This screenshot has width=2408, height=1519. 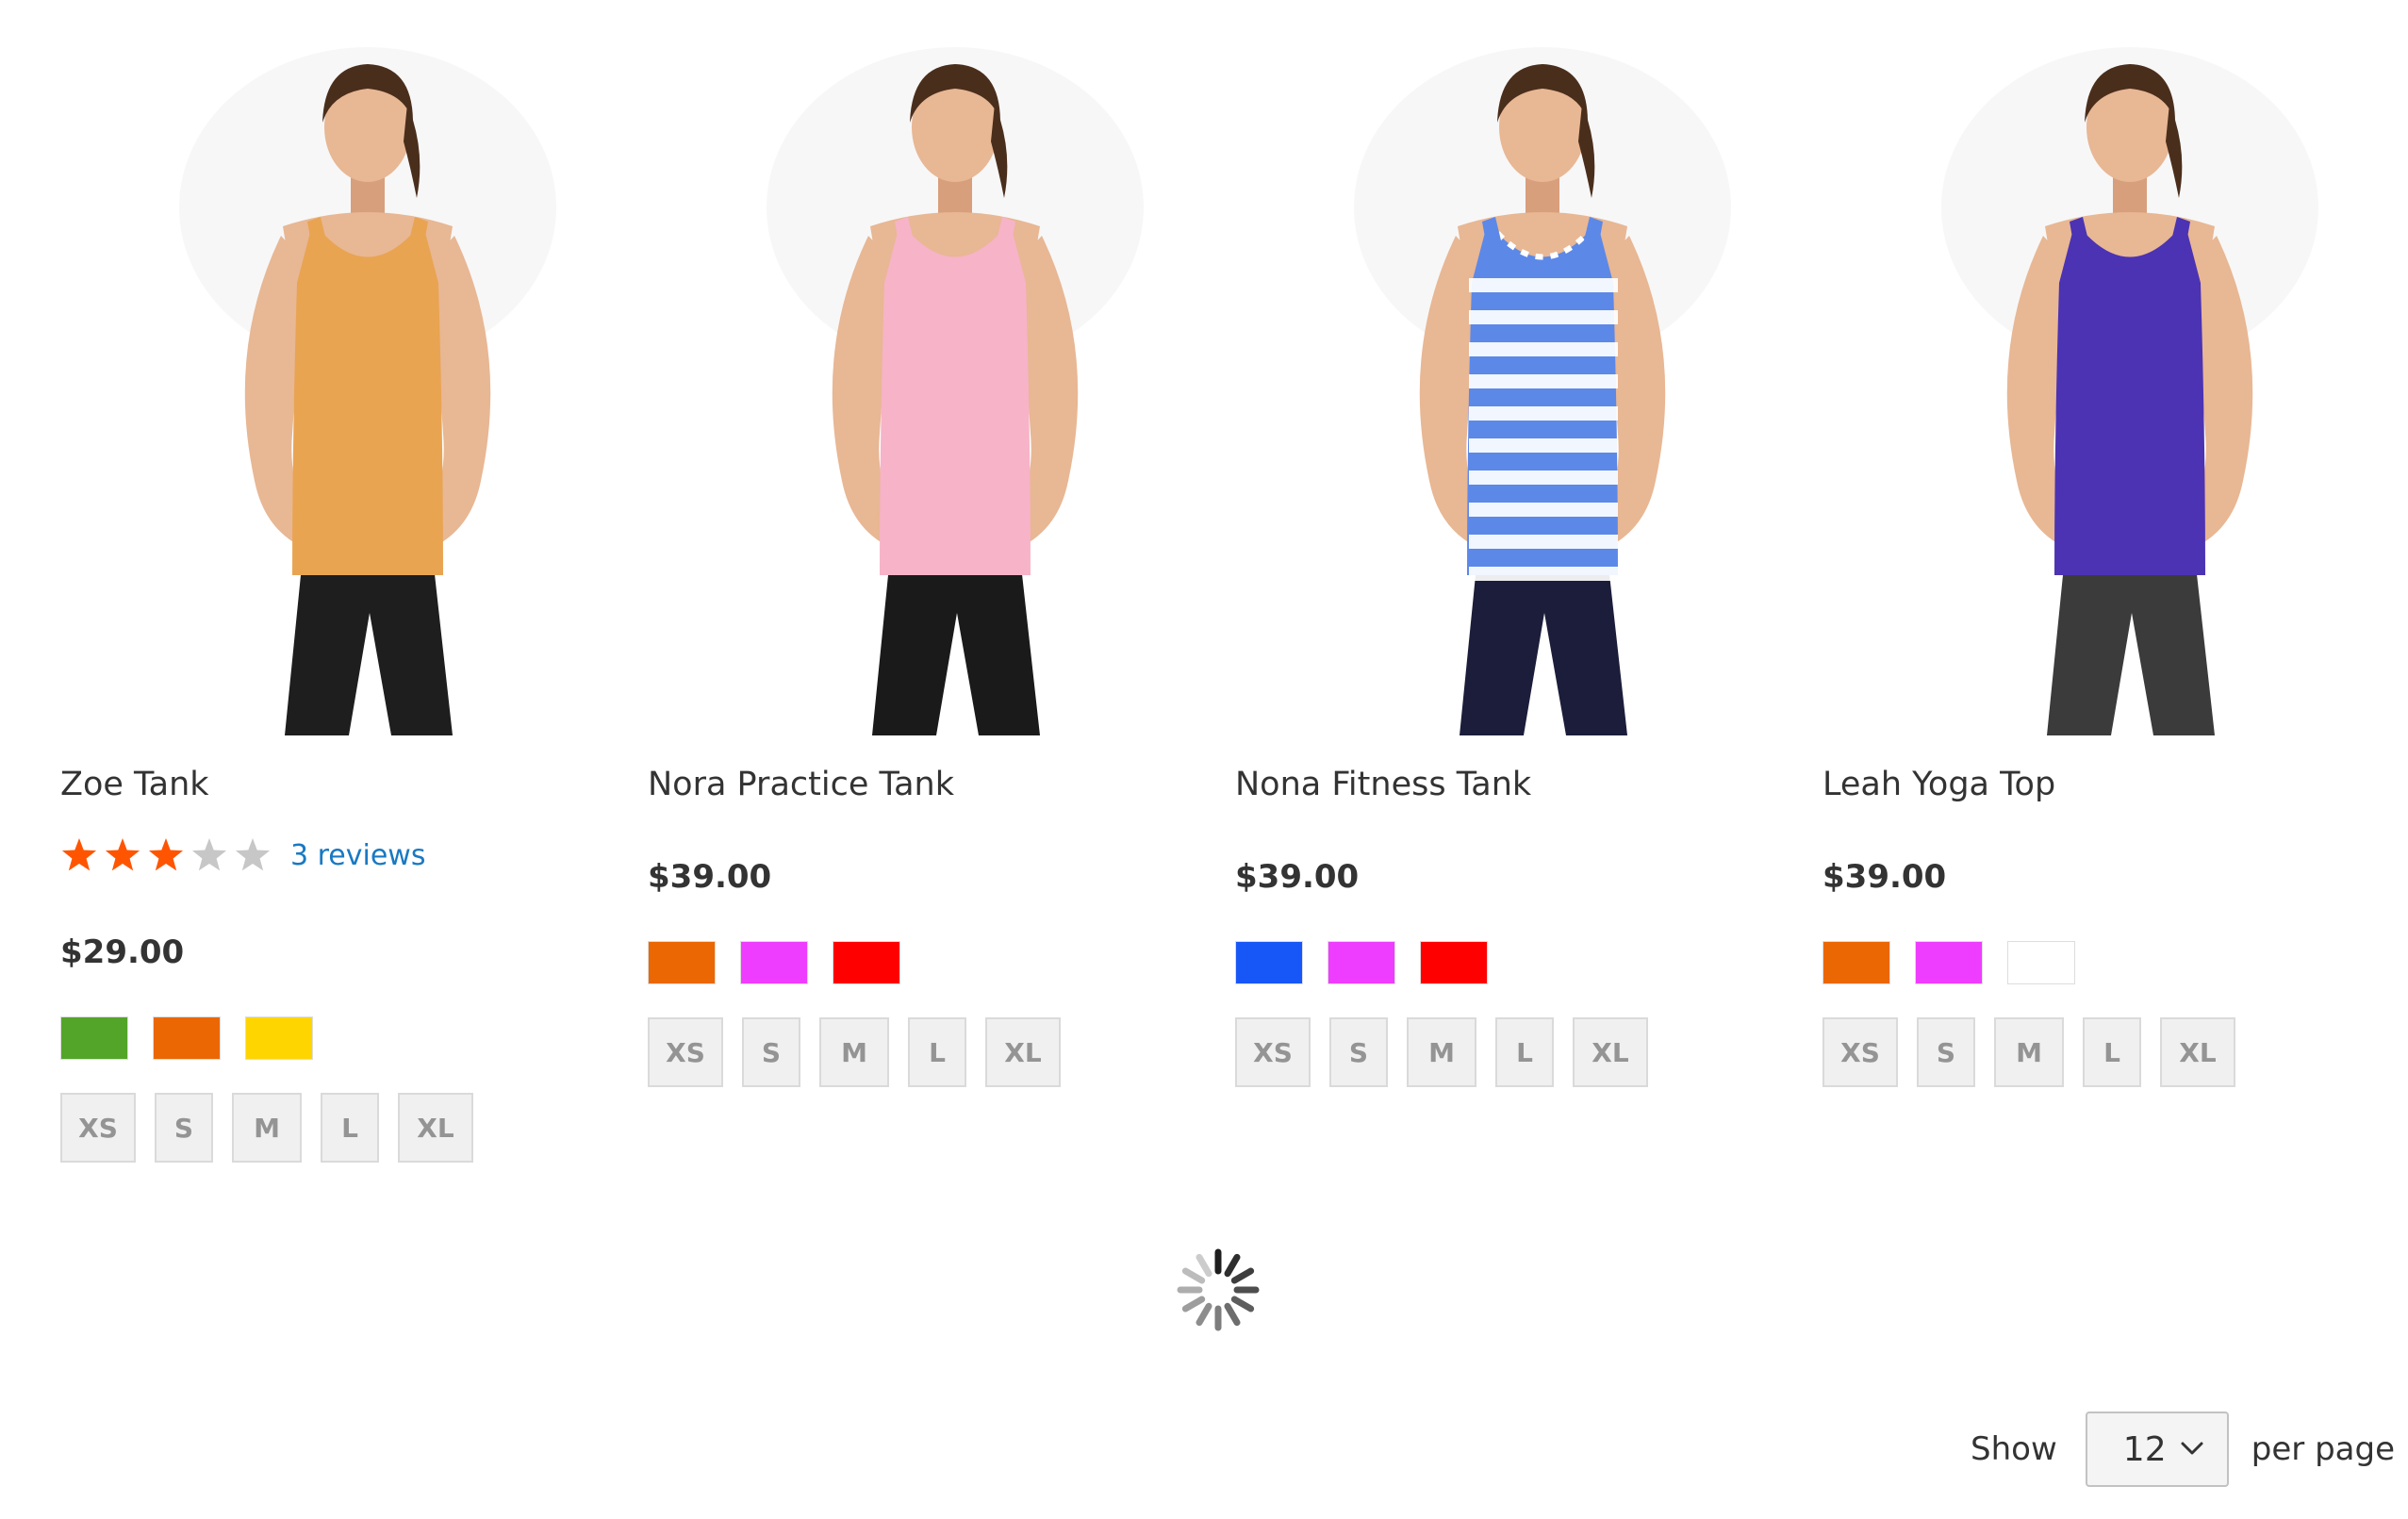 I want to click on limiter-select: 12, so click(x=2157, y=1449).